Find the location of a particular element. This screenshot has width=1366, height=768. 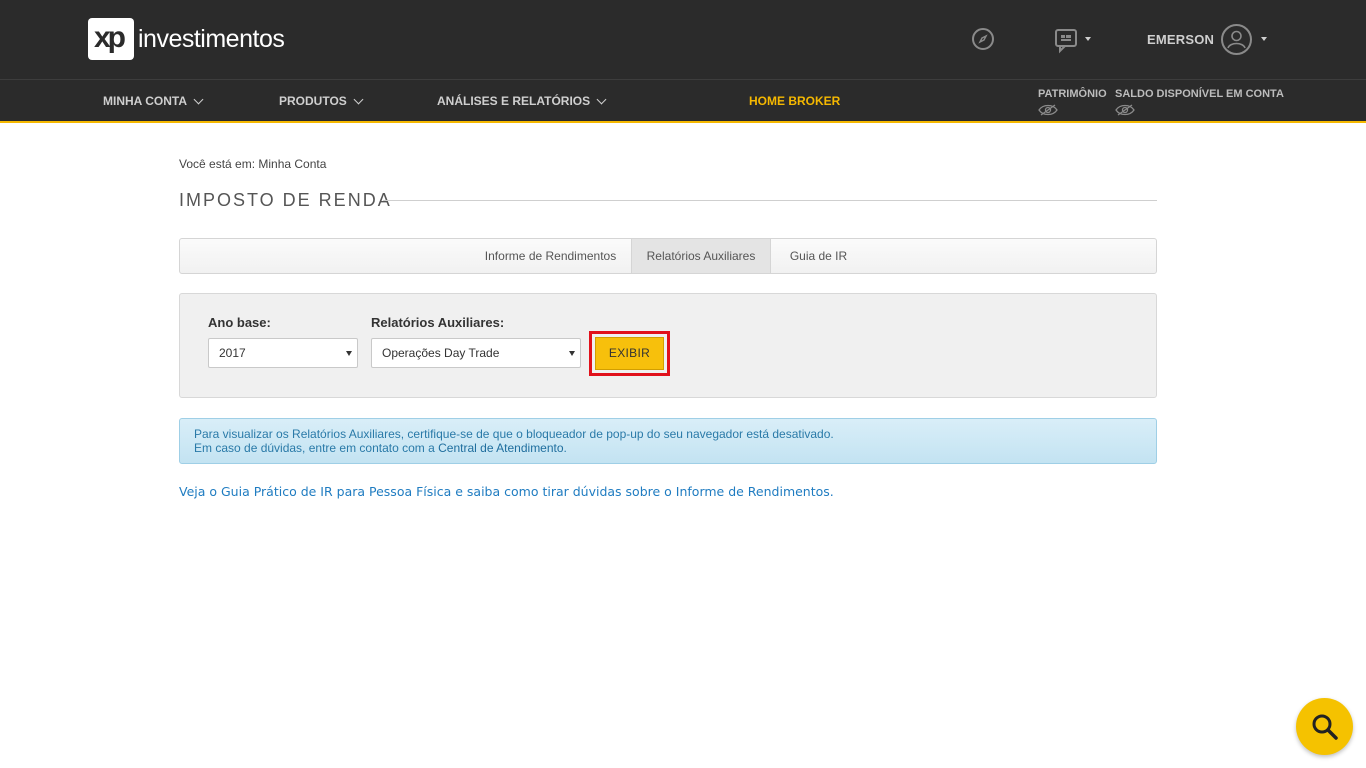

top-header: xp investimentos EMERSON is located at coordinates (683, 39).